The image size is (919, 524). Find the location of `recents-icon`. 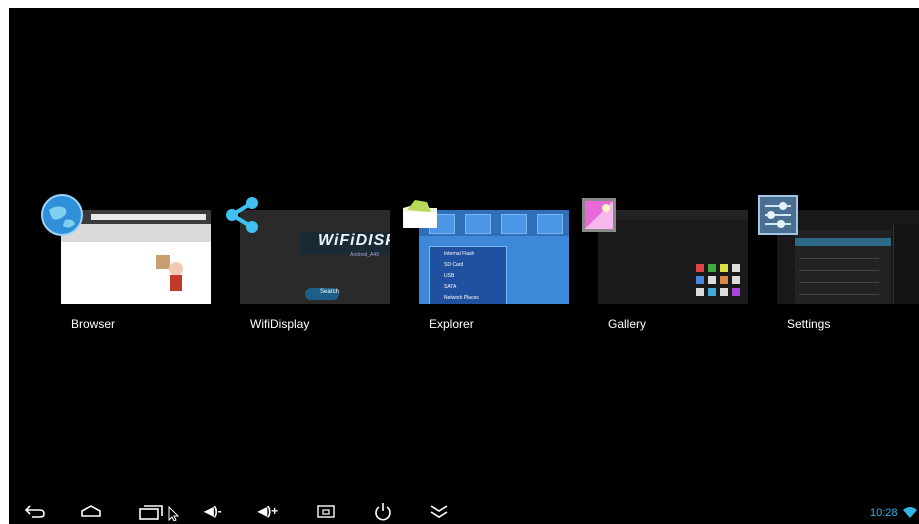

recents-icon is located at coordinates (159, 513).